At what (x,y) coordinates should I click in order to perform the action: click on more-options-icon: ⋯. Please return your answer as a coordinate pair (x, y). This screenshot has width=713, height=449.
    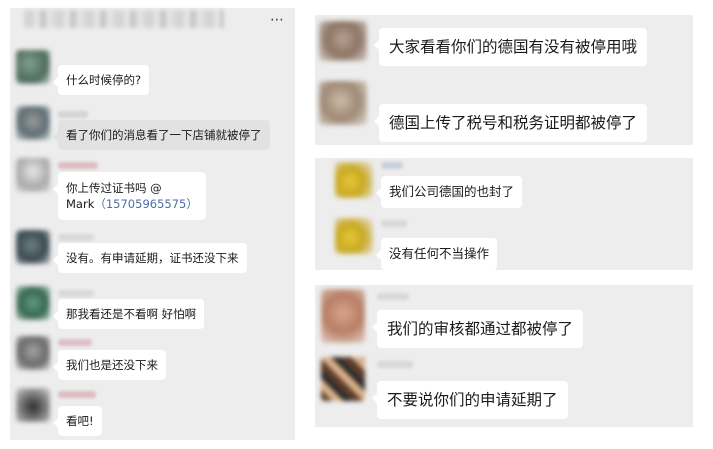
    Looking at the image, I should click on (277, 20).